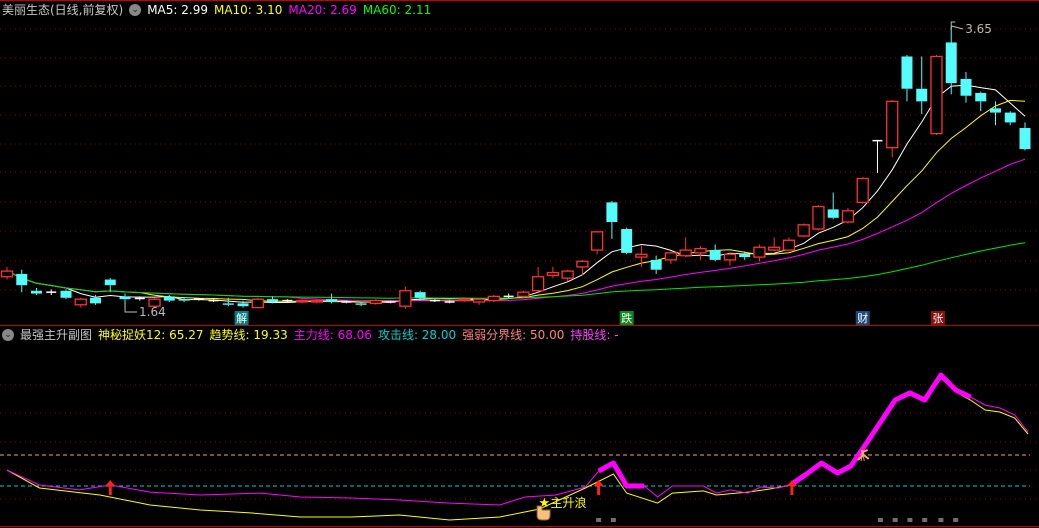 Image resolution: width=1039 pixels, height=528 pixels. I want to click on indicator-shenmi: 神秘捉妖12: 65.27, so click(151, 335).